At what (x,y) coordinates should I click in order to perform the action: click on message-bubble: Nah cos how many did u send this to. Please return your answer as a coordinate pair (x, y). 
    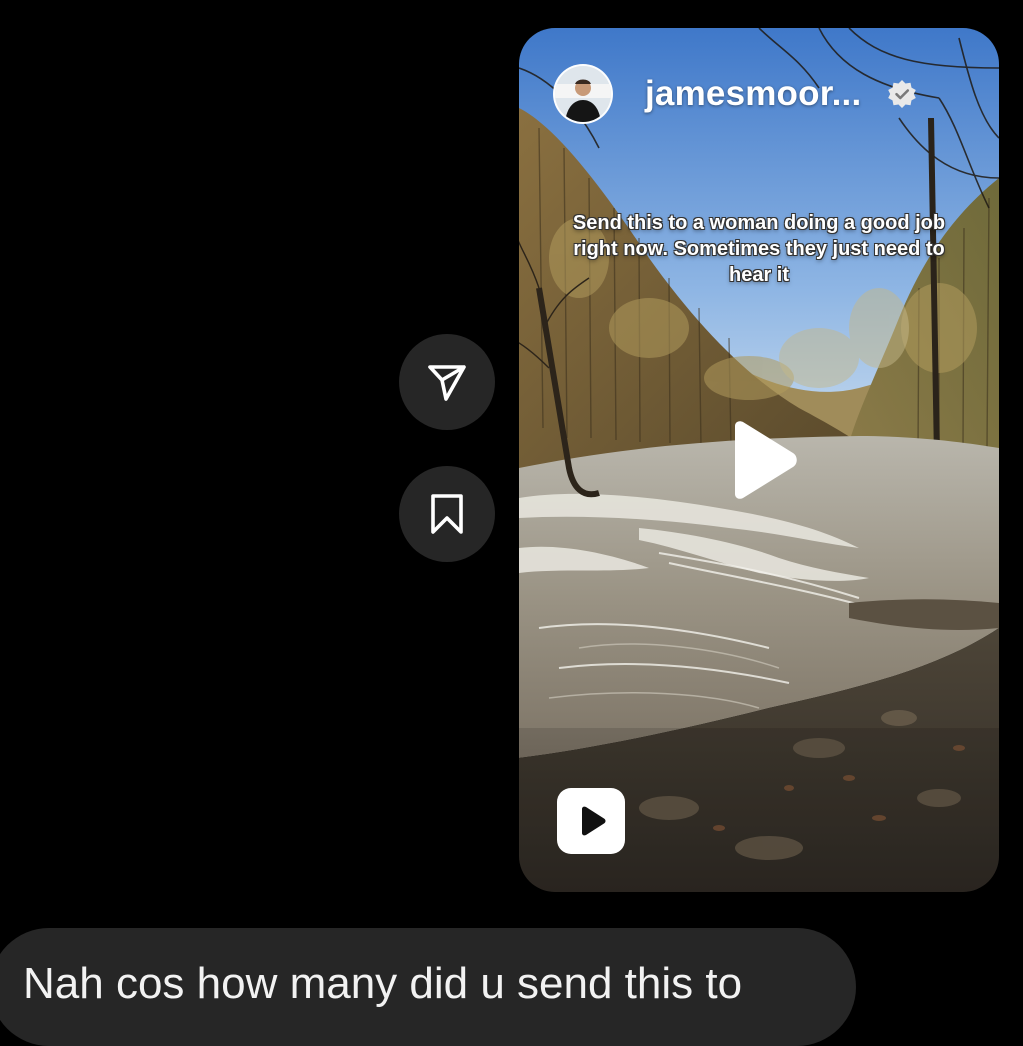
    Looking at the image, I should click on (428, 987).